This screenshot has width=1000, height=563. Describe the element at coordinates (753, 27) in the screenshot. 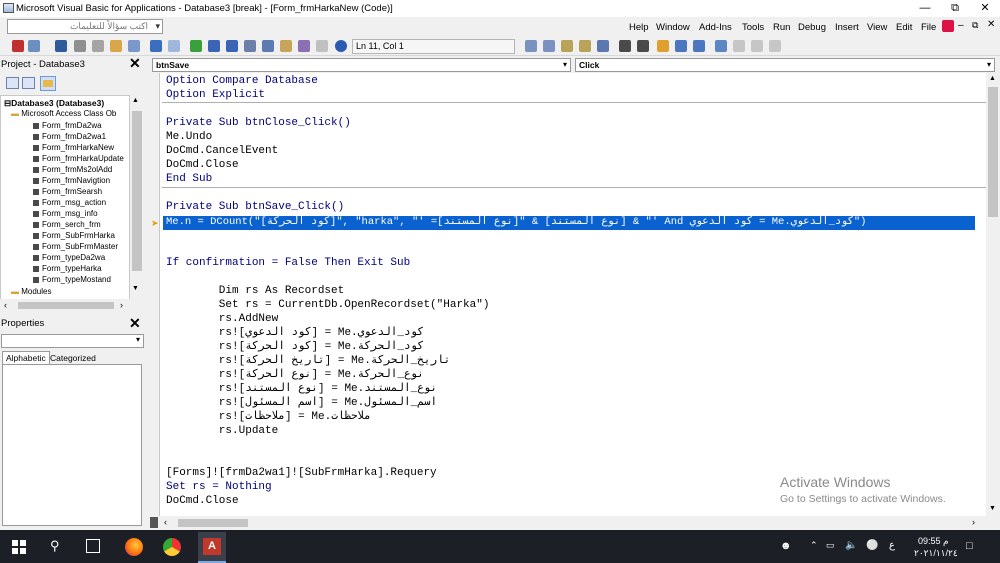

I see `menu-tools: Tools` at that location.